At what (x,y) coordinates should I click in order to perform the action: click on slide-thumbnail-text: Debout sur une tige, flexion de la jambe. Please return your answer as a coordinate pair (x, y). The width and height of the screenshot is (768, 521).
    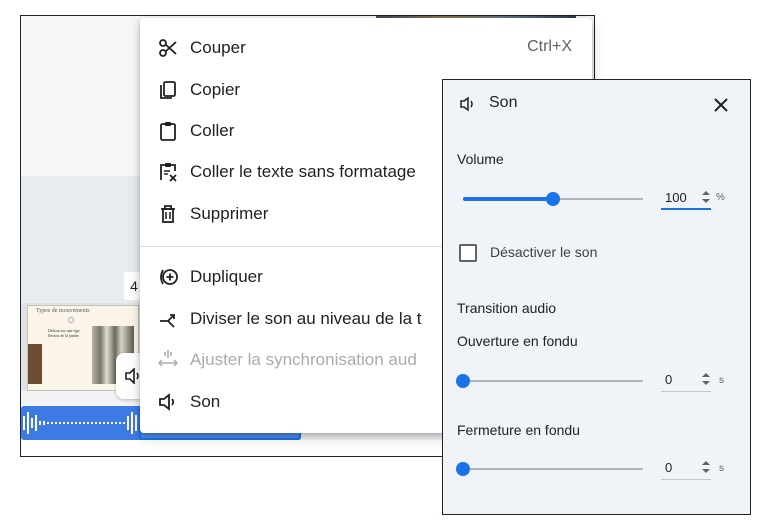
    Looking at the image, I should click on (64, 333).